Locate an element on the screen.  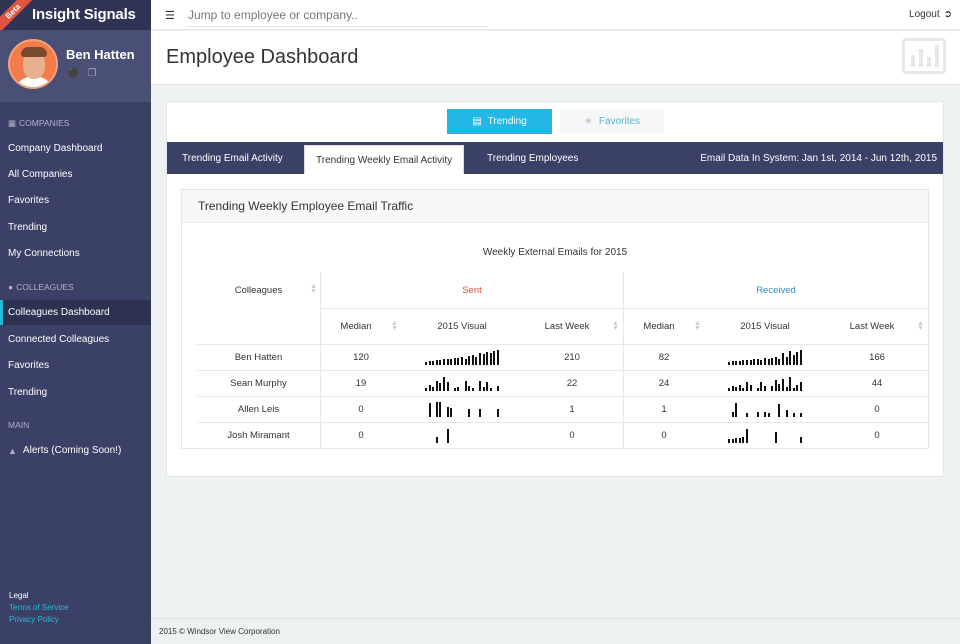
avatar is located at coordinates (33, 64).